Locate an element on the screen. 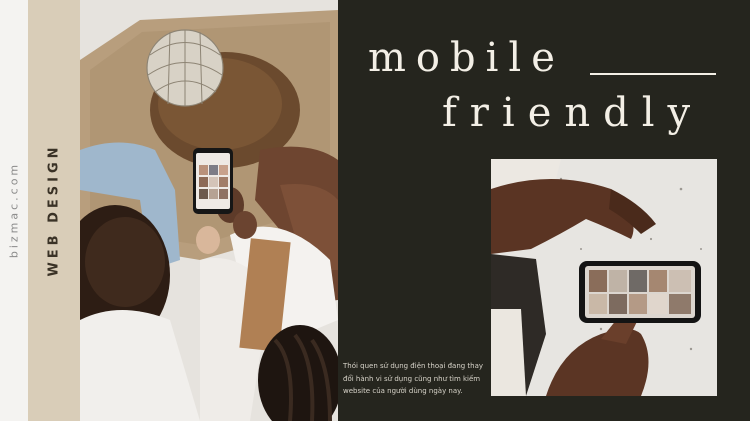 Image resolution: width=750 pixels, height=421 pixels. title-line-friendly: friendly is located at coordinates (573, 113).